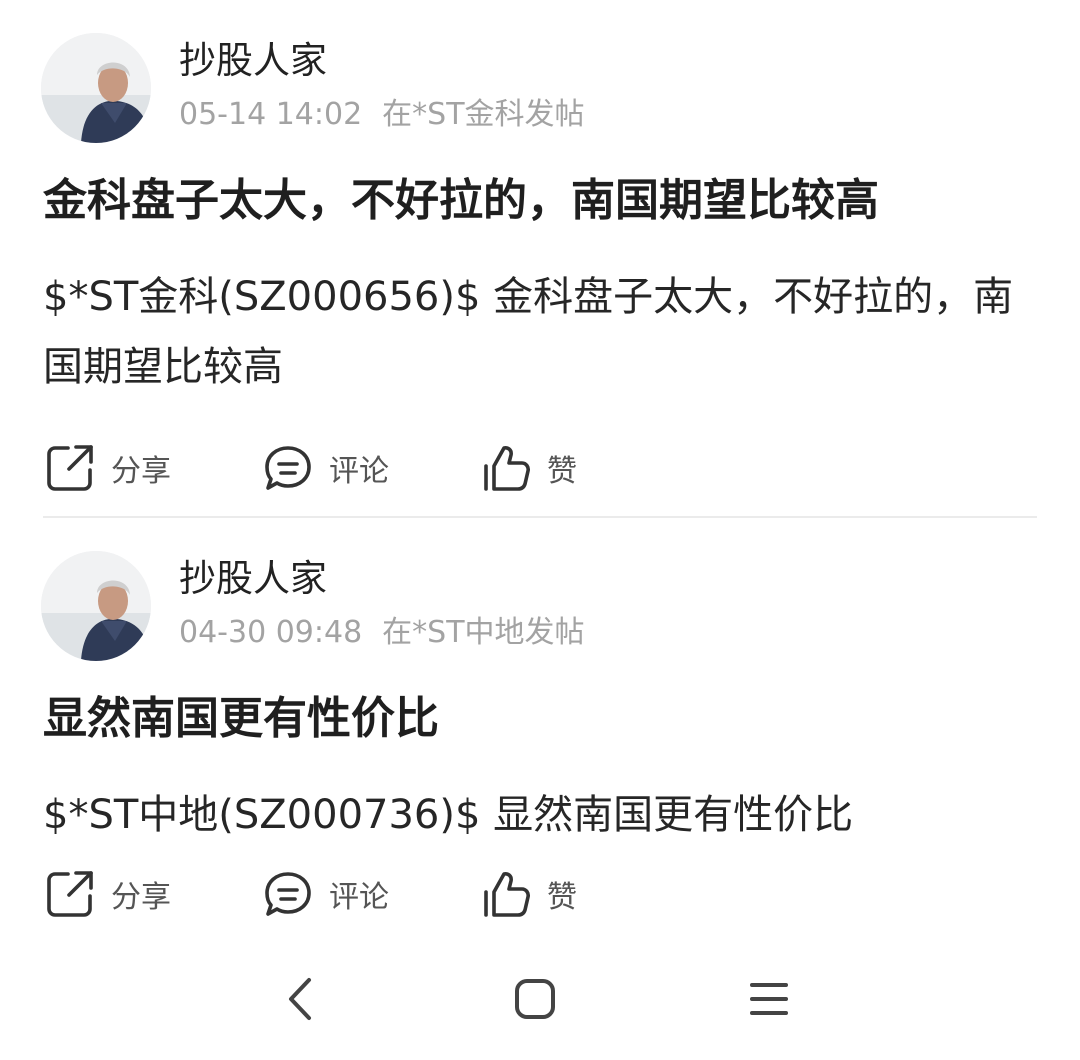  I want to click on post-meta: 05-14 14:02 在*ST金科发帖, so click(382, 115).